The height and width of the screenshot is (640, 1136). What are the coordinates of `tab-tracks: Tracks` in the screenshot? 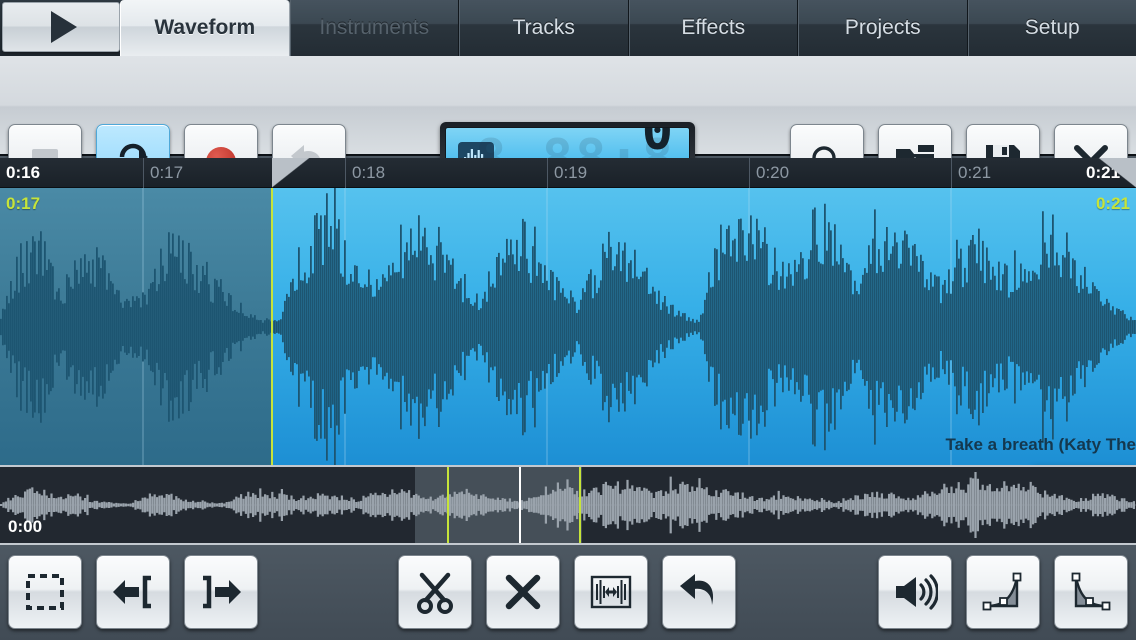 It's located at (544, 28).